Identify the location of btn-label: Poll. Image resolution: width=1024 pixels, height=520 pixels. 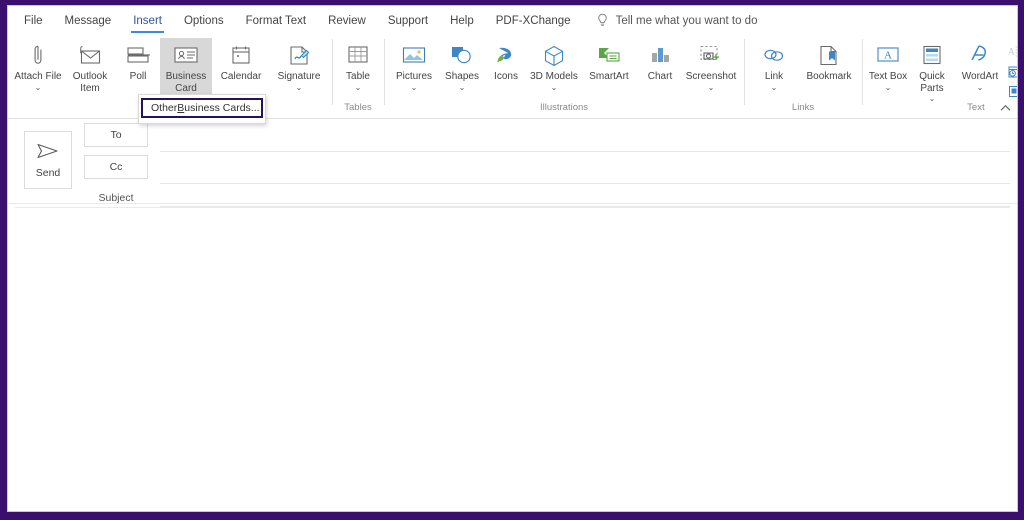
(138, 76).